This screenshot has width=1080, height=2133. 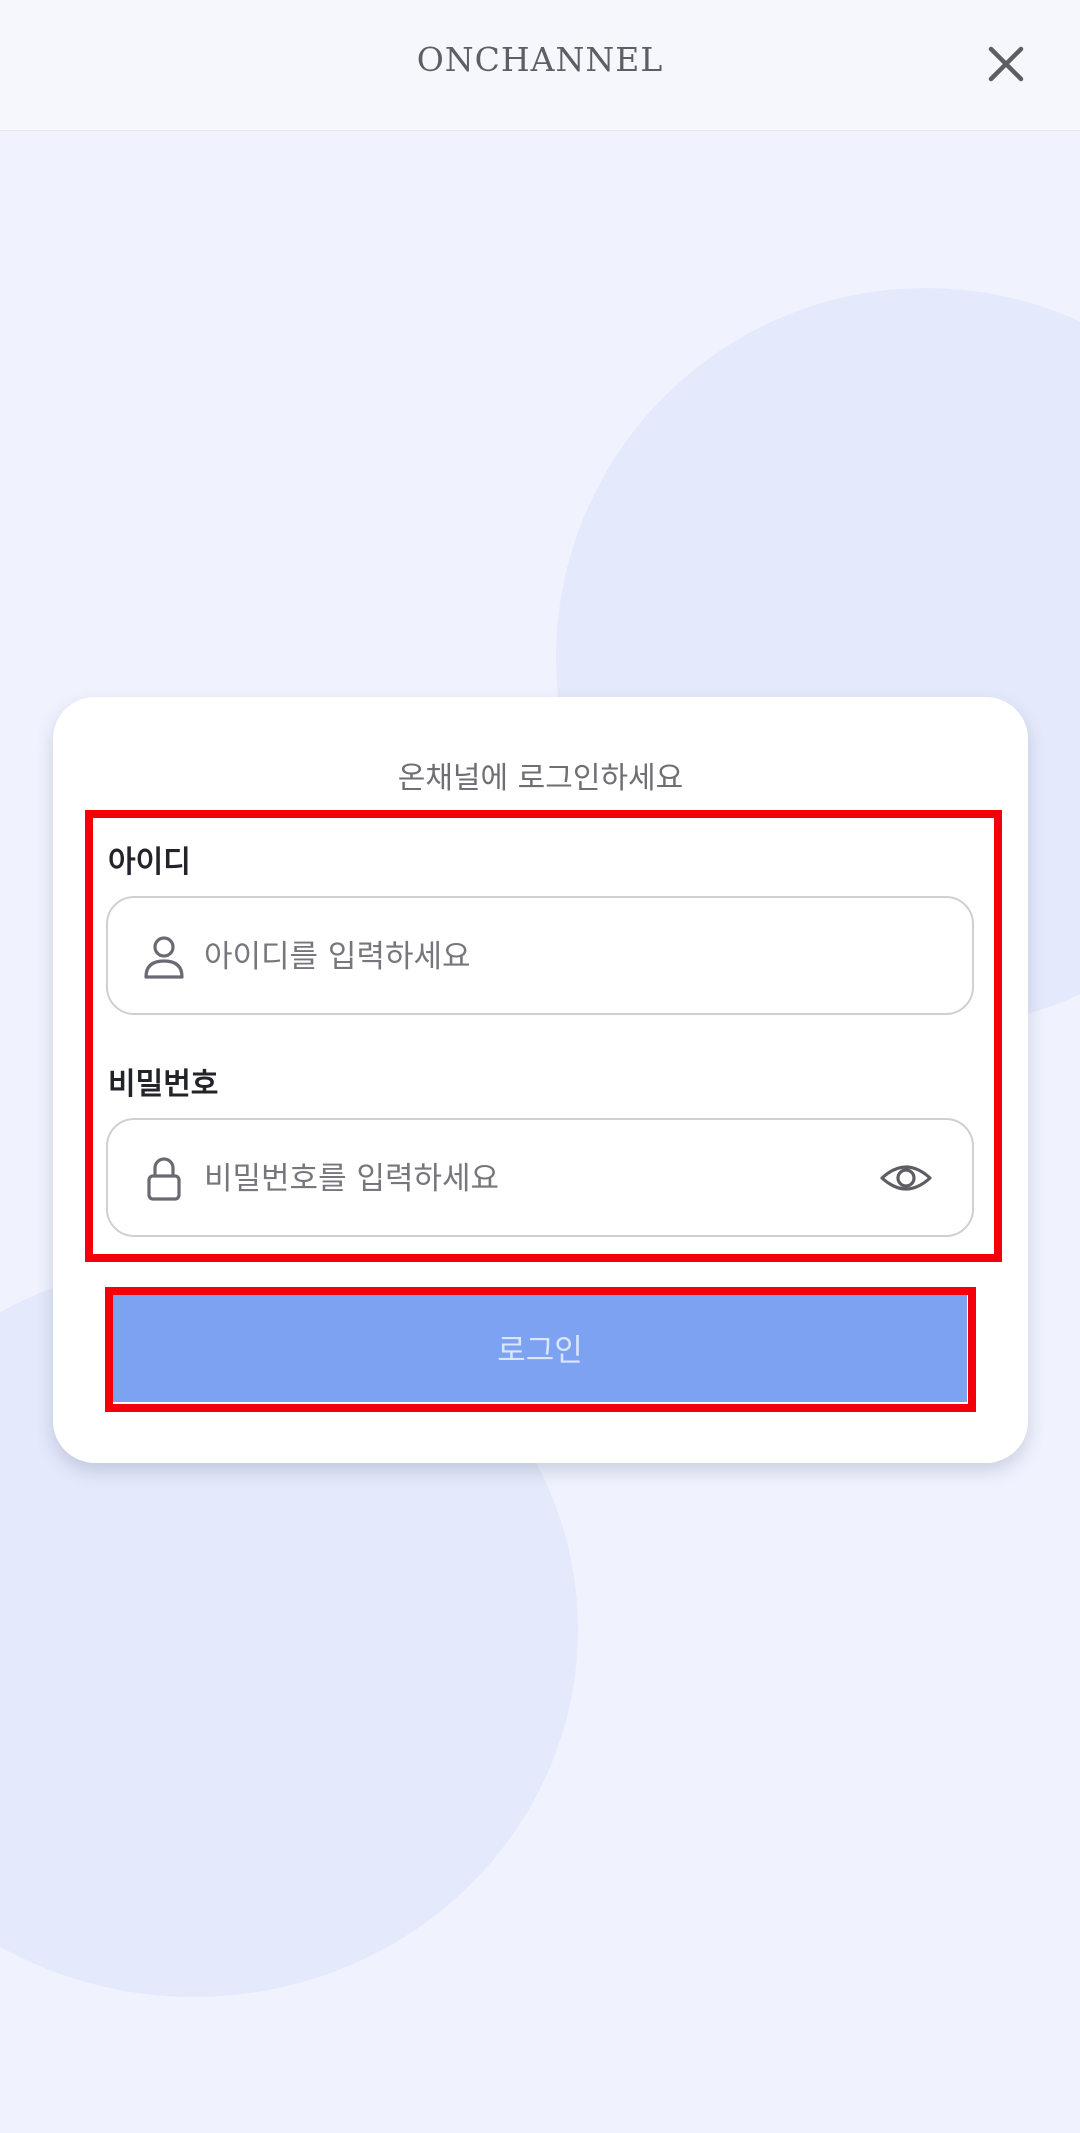 I want to click on close-icon, so click(x=1006, y=64).